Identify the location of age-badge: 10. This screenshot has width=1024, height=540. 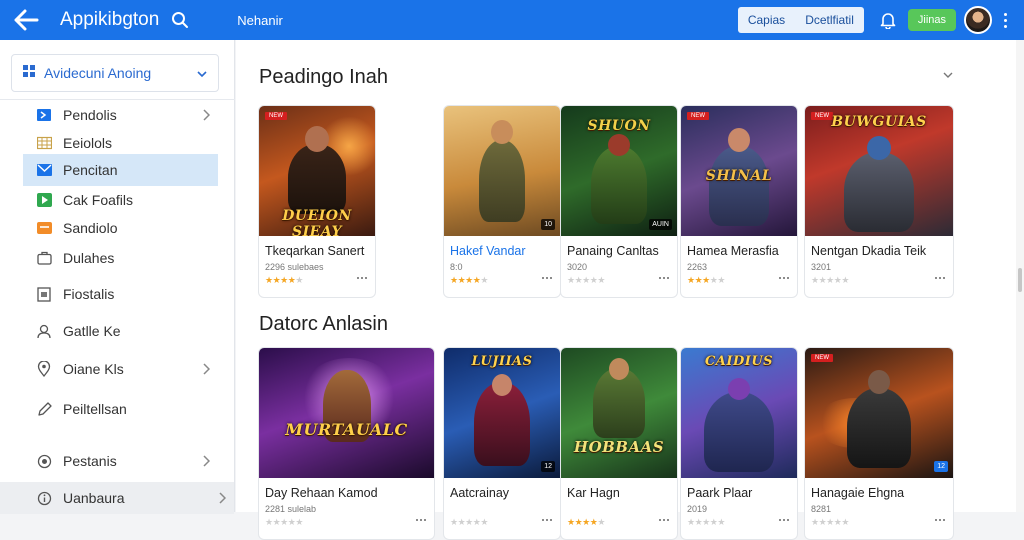
(548, 224).